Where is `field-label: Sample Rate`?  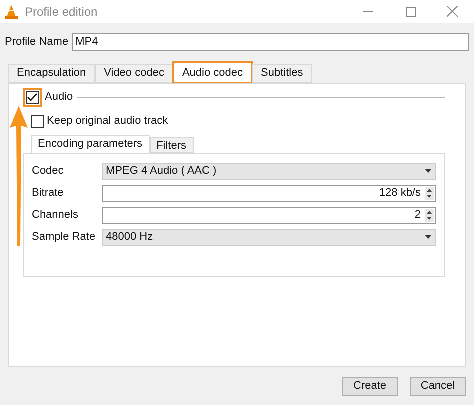 field-label: Sample Rate is located at coordinates (64, 237).